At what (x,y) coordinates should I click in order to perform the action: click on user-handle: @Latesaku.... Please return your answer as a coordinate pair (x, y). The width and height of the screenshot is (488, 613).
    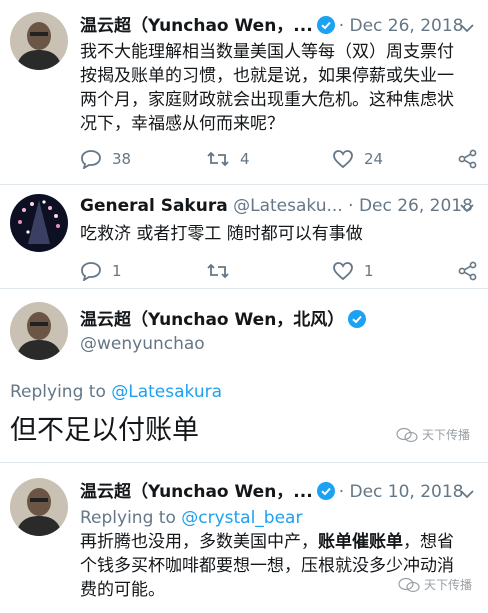
    Looking at the image, I should click on (288, 206).